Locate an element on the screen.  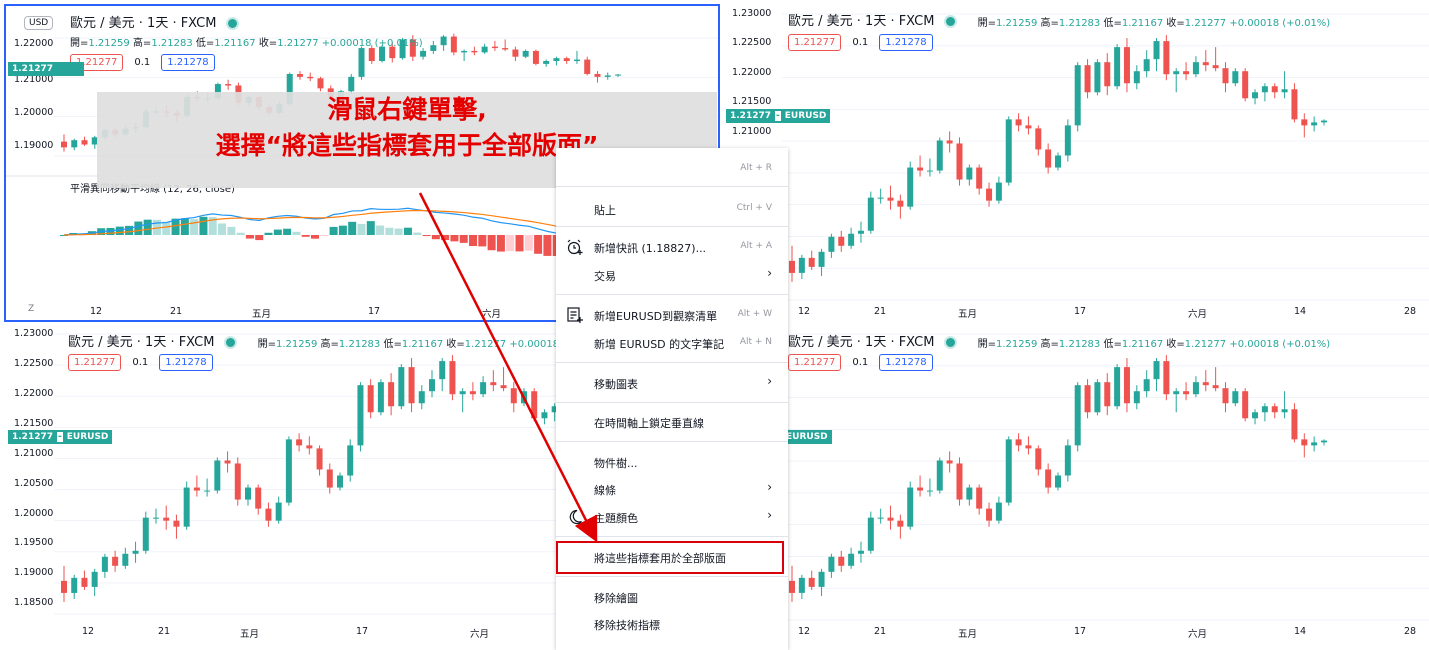
annotation-arrow is located at coordinates (508, 367).